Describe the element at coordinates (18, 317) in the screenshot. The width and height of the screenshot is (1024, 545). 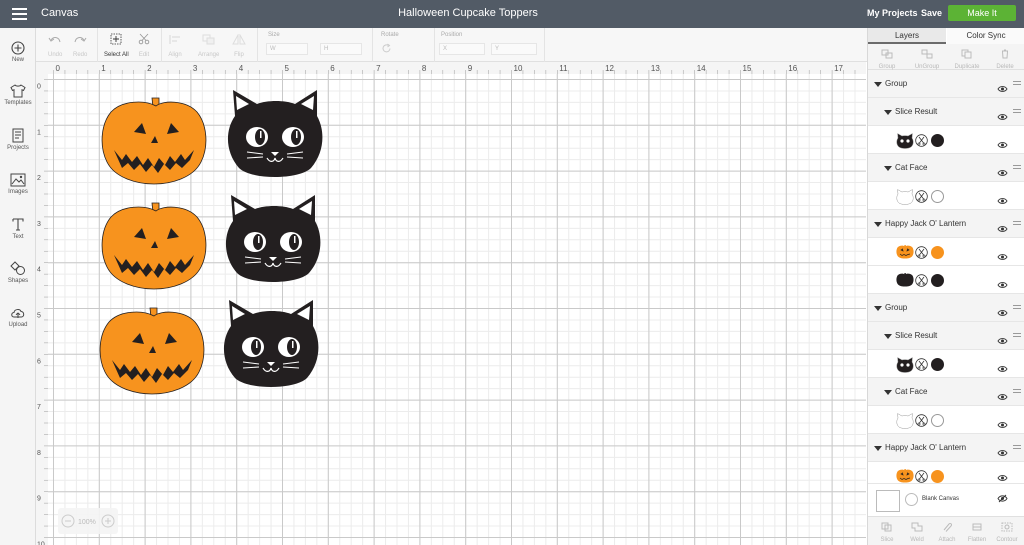
I see `sidebar-item-upload: Upload` at that location.